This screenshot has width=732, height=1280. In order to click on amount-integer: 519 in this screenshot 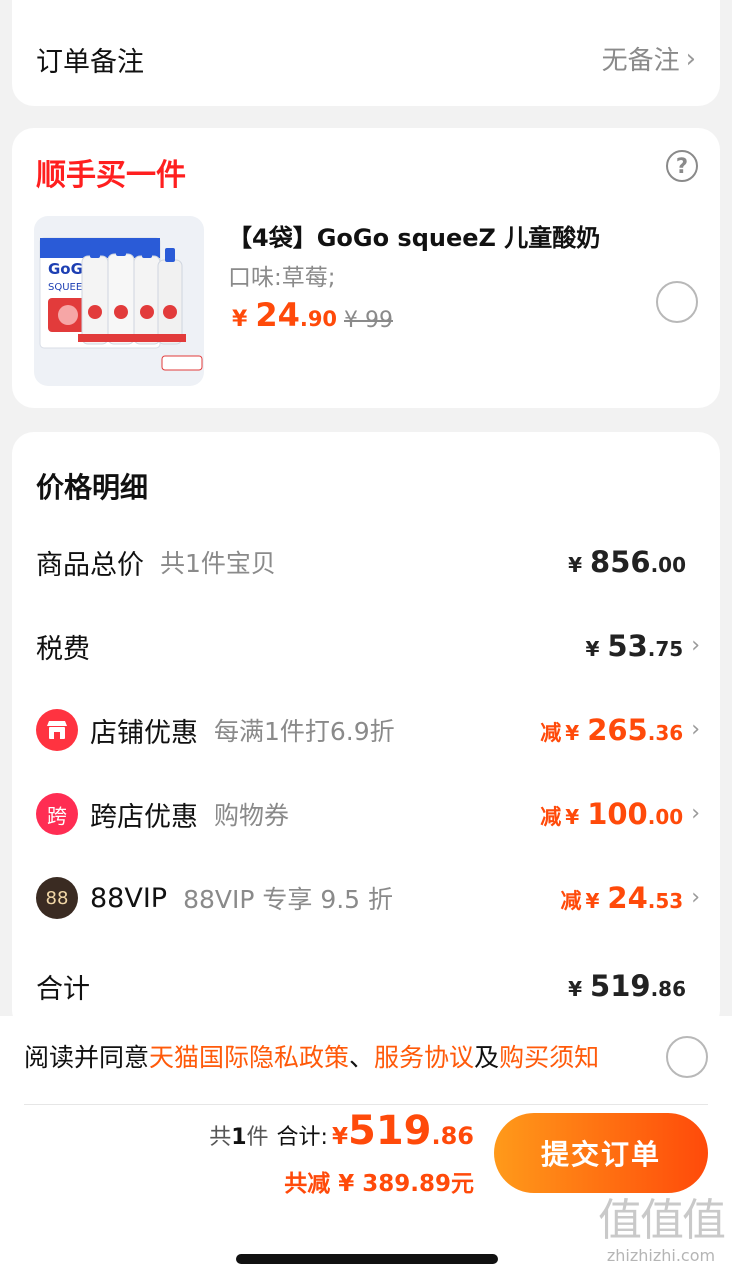, I will do `click(620, 986)`.